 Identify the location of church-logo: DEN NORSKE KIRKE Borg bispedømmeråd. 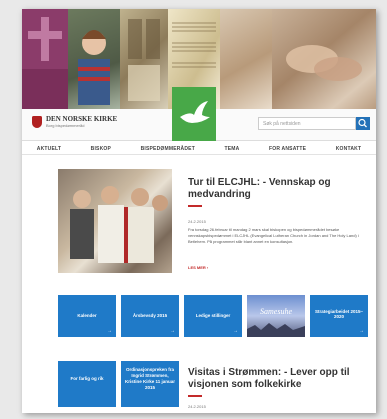
(74, 121).